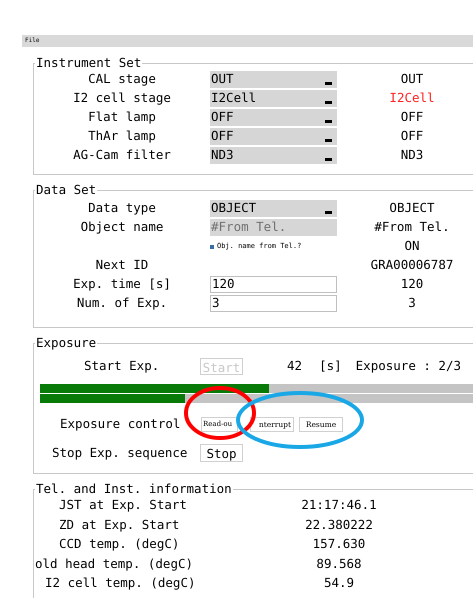  What do you see at coordinates (273, 284) in the screenshot?
I see `input-field: 120` at bounding box center [273, 284].